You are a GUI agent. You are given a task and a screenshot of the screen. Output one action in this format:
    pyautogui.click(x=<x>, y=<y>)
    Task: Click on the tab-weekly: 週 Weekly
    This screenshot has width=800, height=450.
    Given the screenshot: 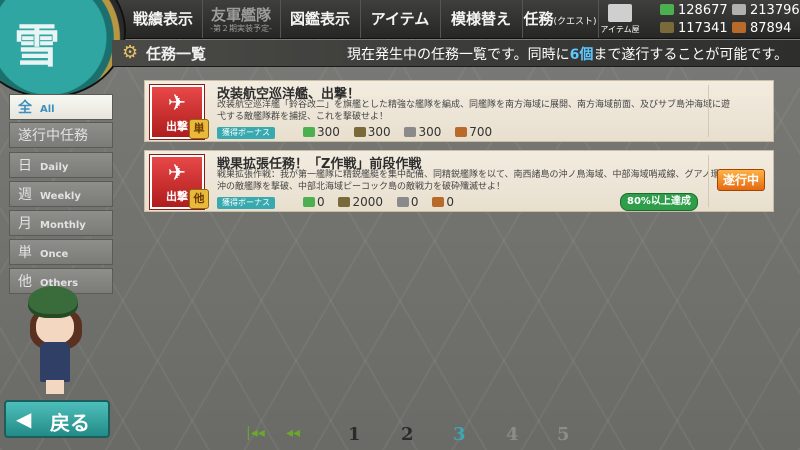 What is the action you would take?
    pyautogui.click(x=61, y=194)
    